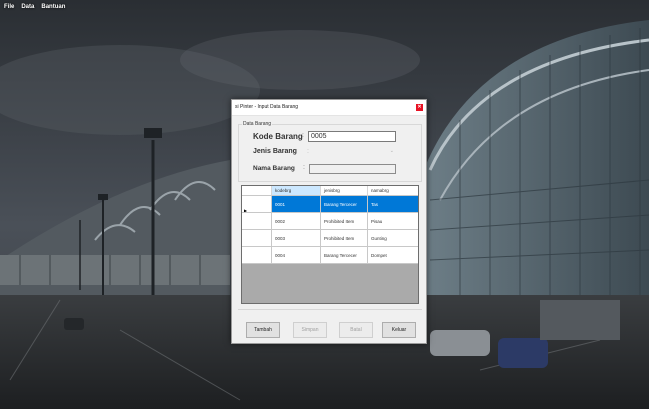  I want to click on menu-bantuan: Bantuan, so click(53, 7).